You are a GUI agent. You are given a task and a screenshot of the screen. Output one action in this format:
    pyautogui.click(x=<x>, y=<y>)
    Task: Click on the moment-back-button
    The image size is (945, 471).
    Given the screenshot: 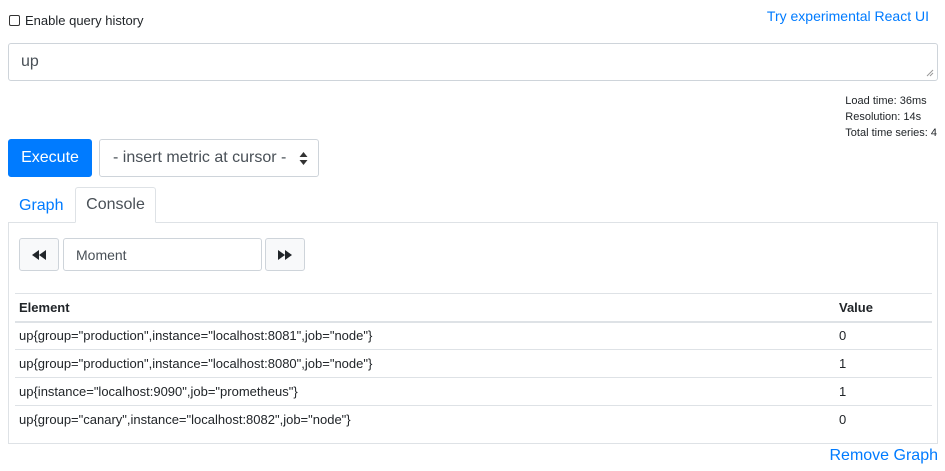 What is the action you would take?
    pyautogui.click(x=39, y=254)
    